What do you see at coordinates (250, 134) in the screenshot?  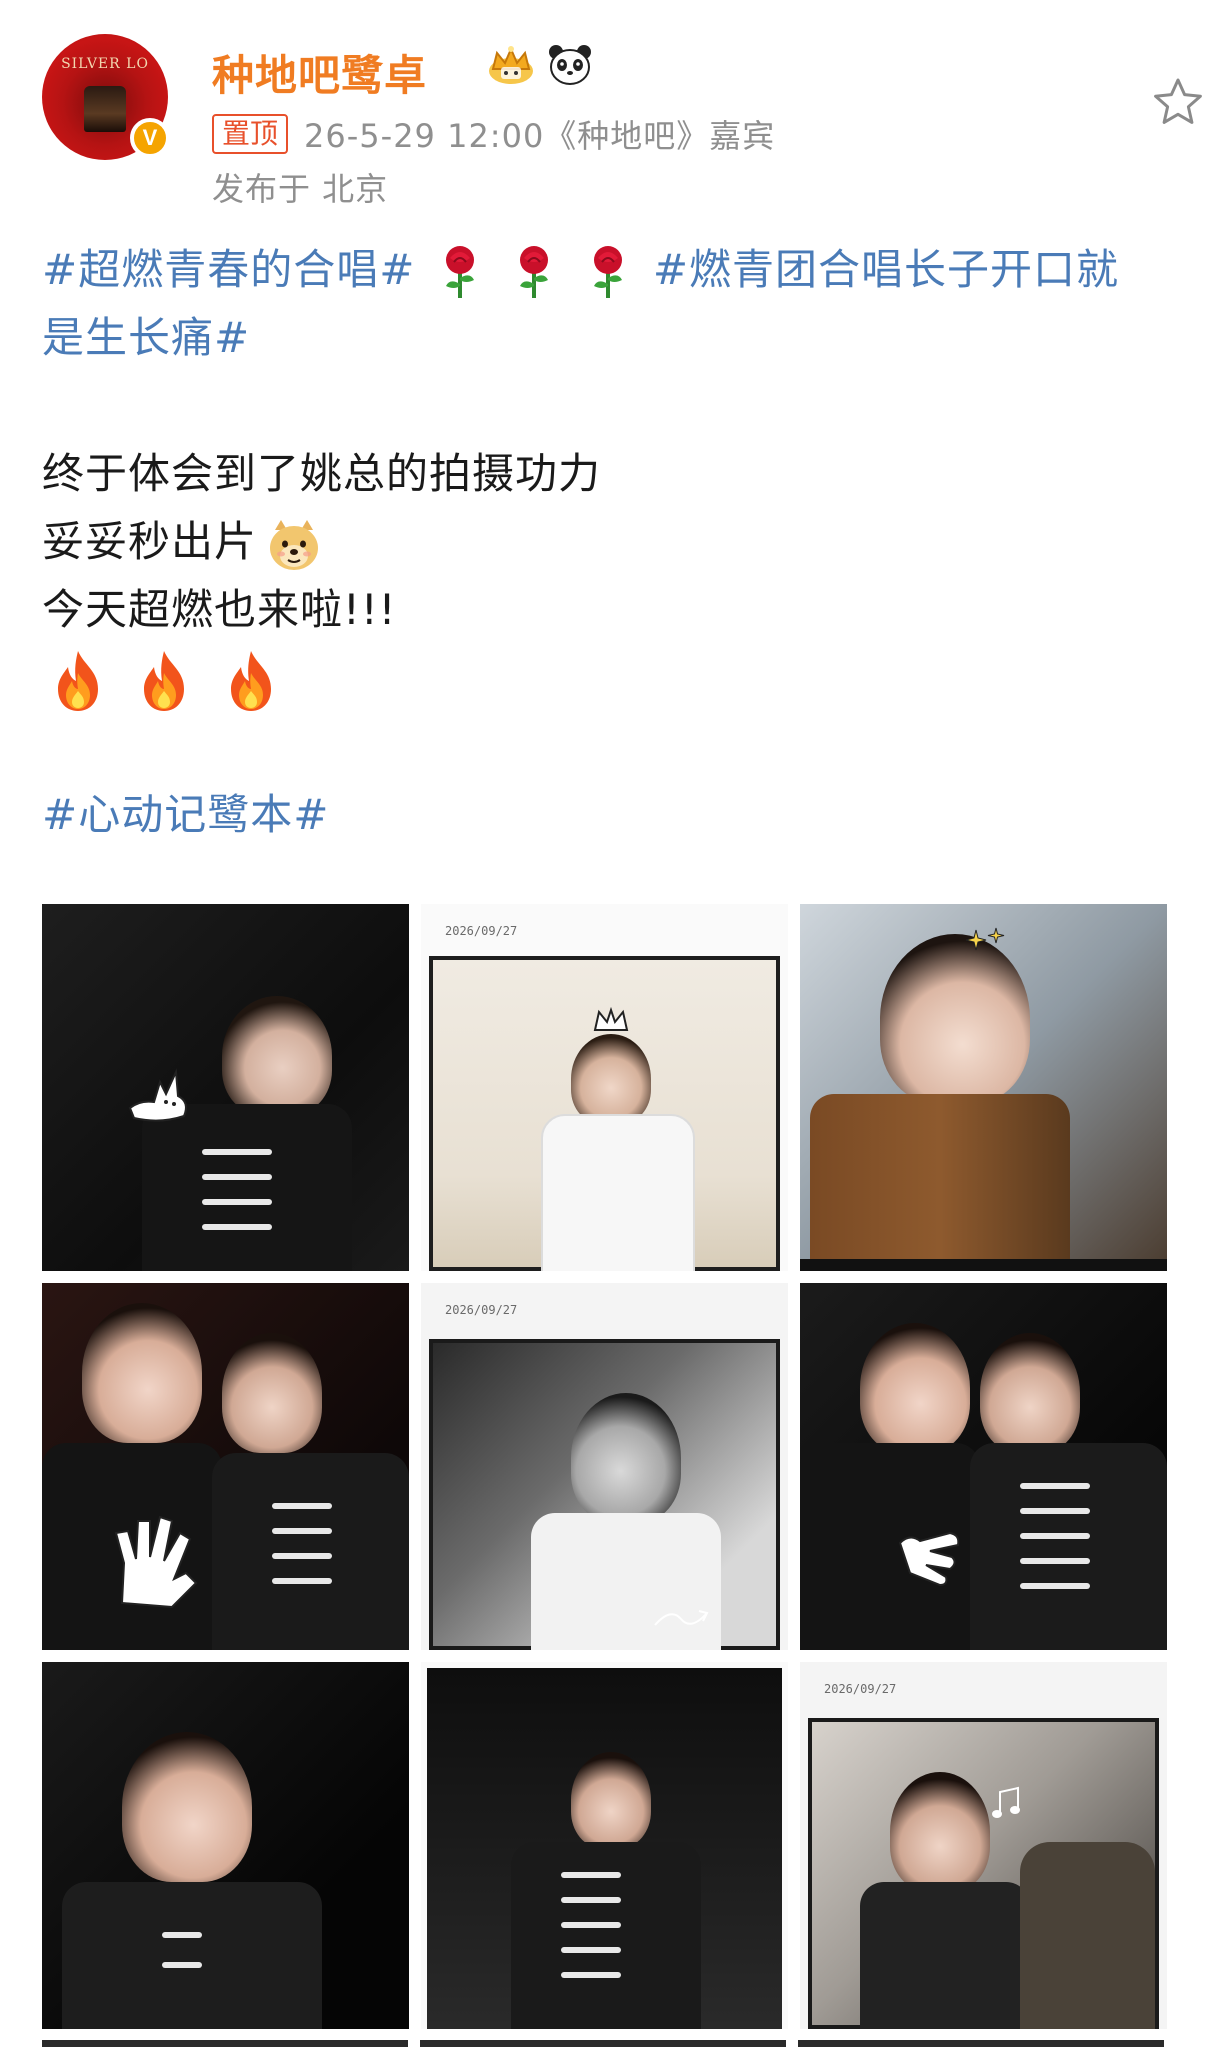 I see `pinned-badge: 置顶` at bounding box center [250, 134].